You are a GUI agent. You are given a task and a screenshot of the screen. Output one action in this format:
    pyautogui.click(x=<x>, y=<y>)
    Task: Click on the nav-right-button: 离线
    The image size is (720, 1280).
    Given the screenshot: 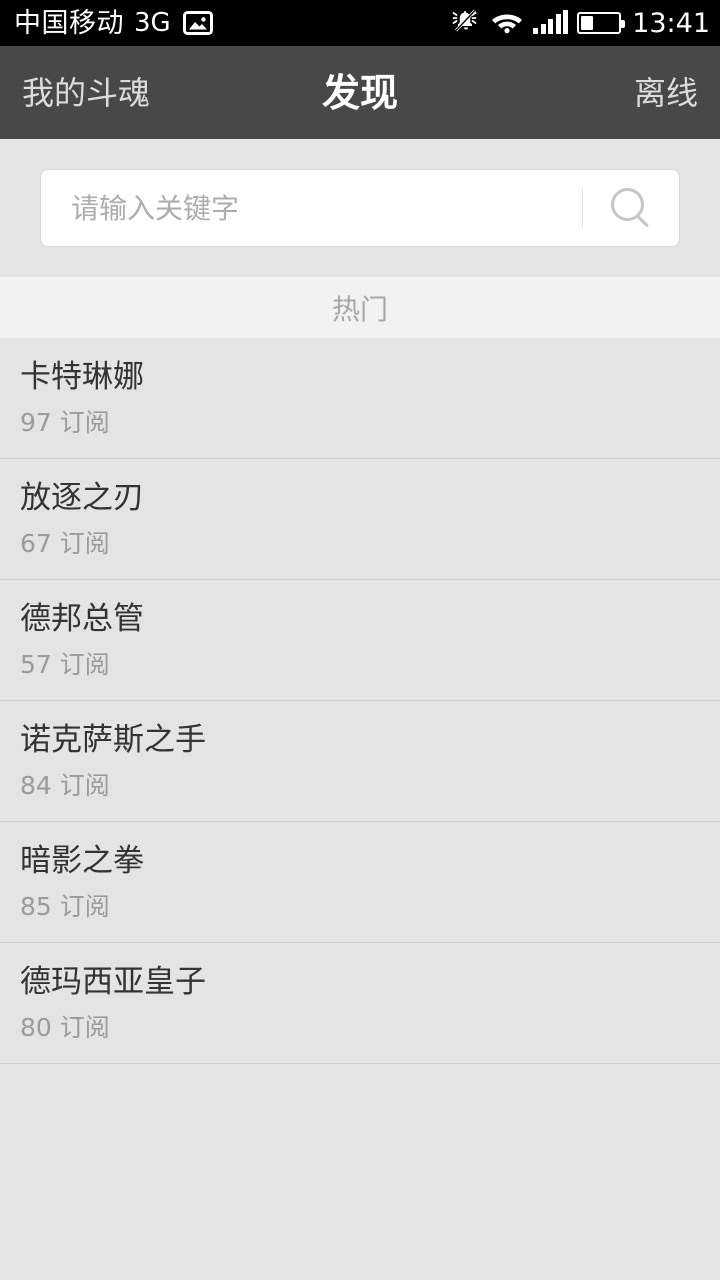 What is the action you would take?
    pyautogui.click(x=666, y=93)
    